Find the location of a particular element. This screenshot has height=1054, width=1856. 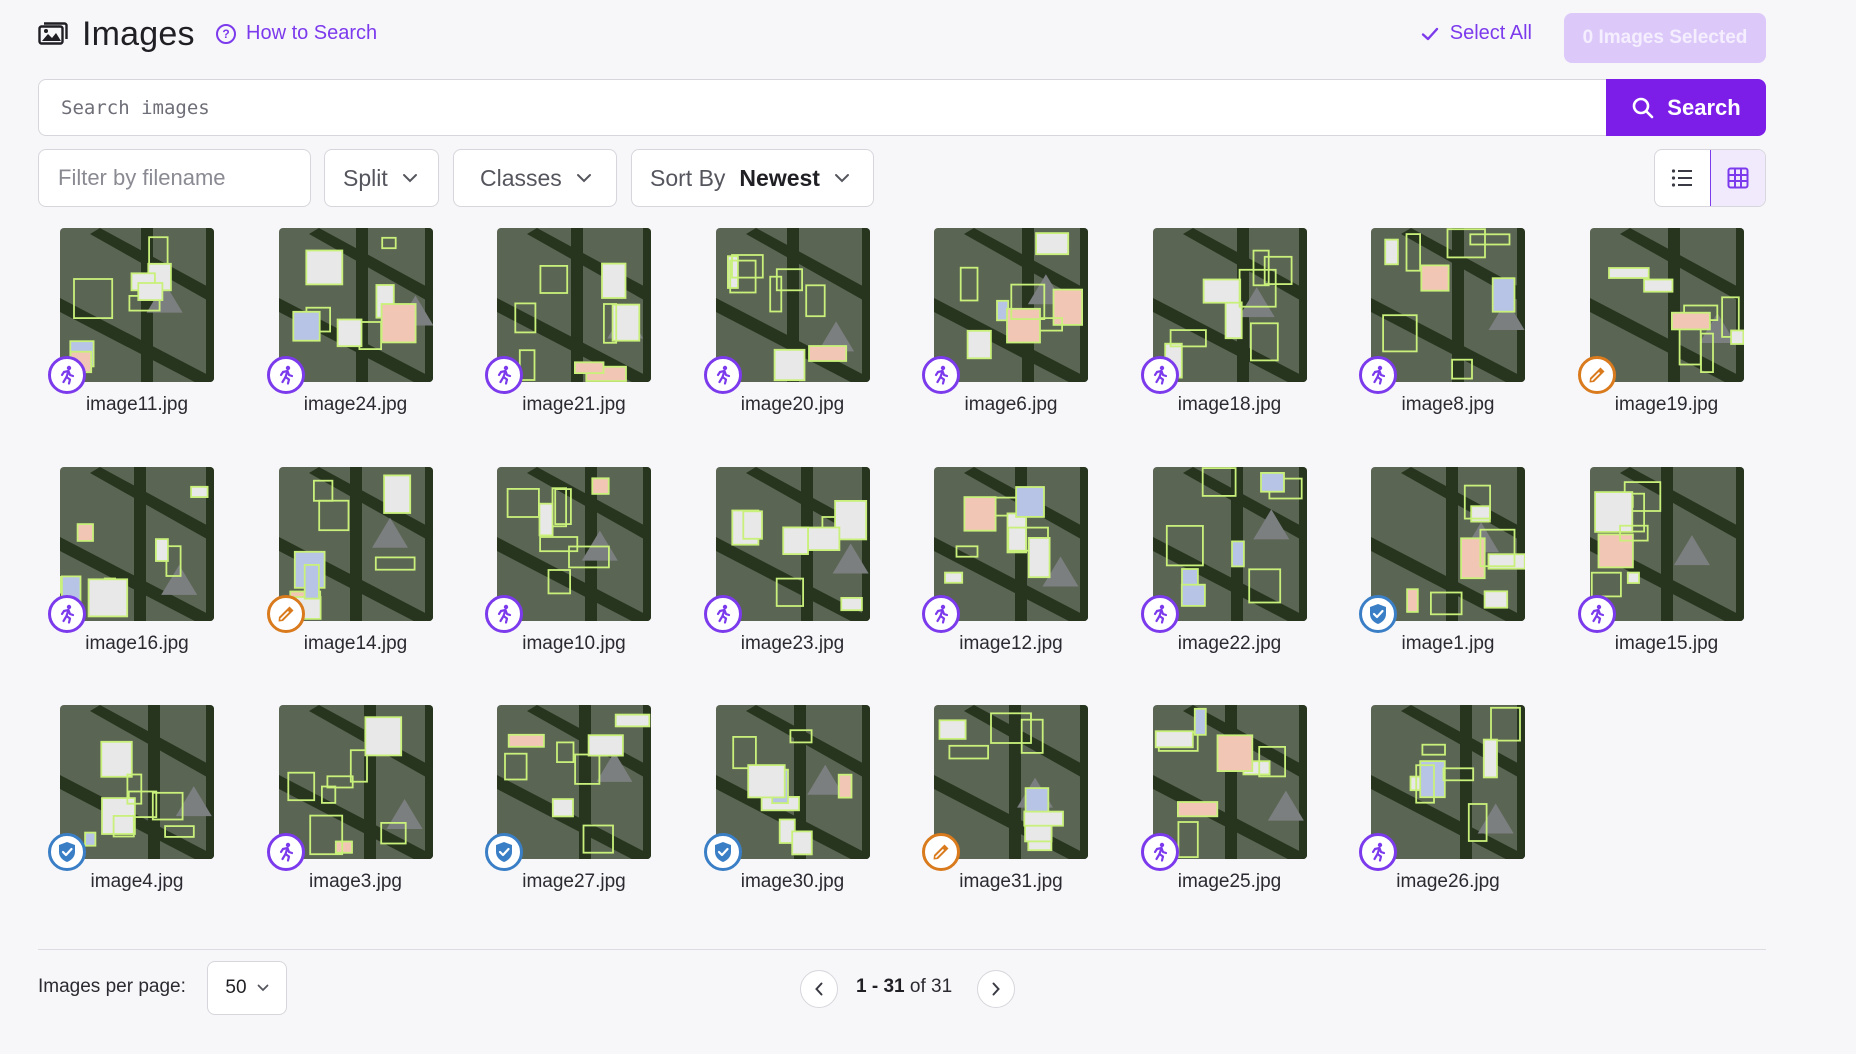

image-filename: image1.jpg is located at coordinates (1448, 643).